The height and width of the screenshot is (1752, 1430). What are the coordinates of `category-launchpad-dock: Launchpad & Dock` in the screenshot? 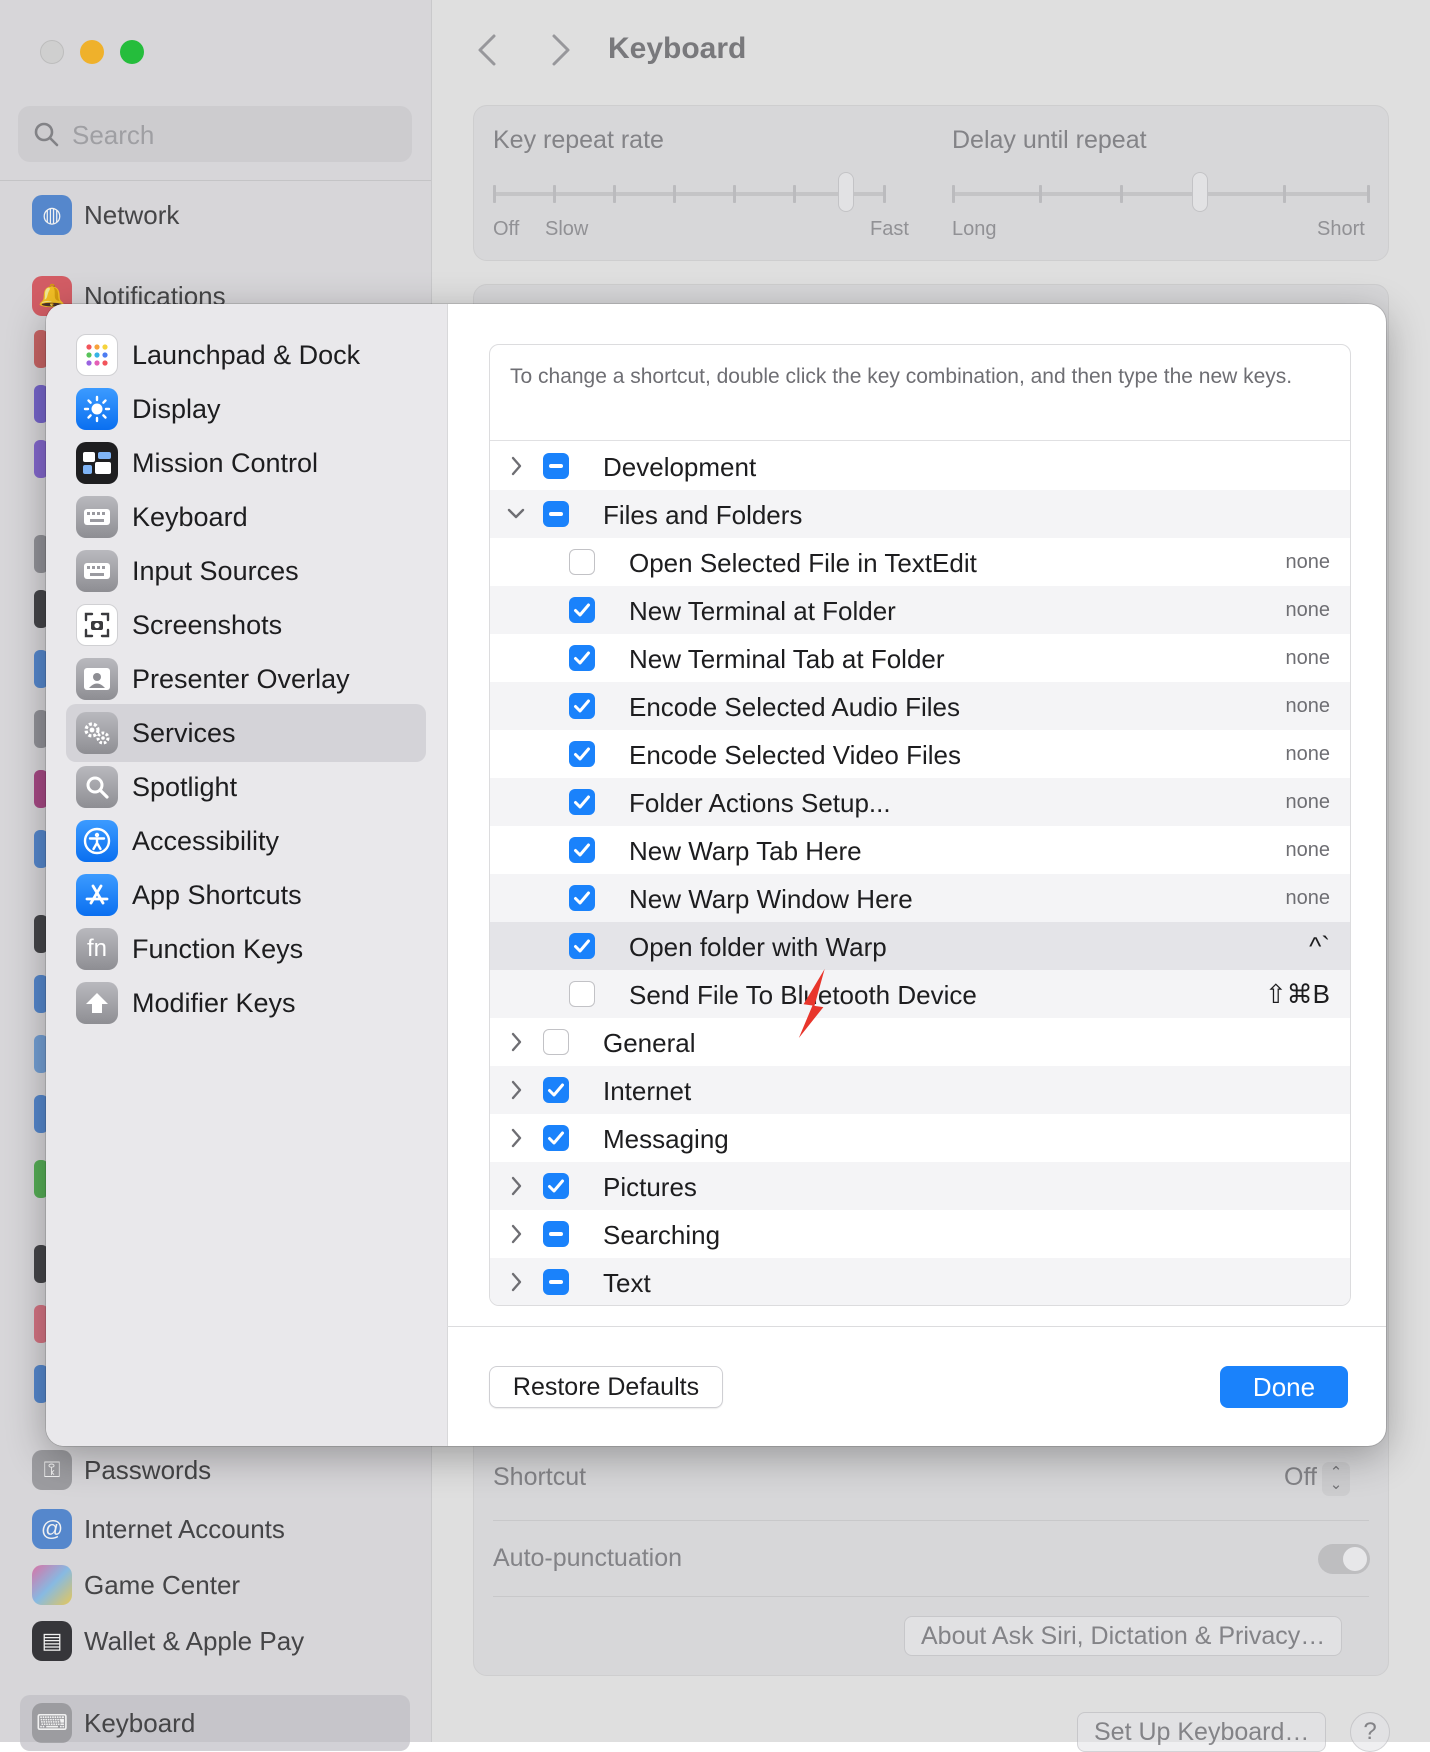 It's located at (256, 355).